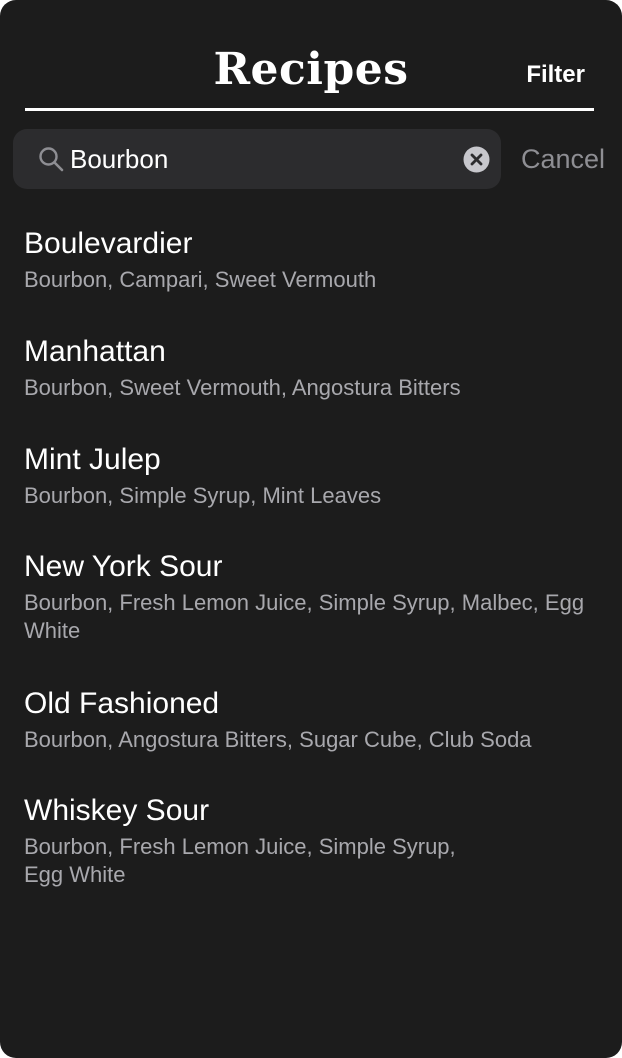  Describe the element at coordinates (95, 351) in the screenshot. I see `recipe-name: Manhattan` at that location.